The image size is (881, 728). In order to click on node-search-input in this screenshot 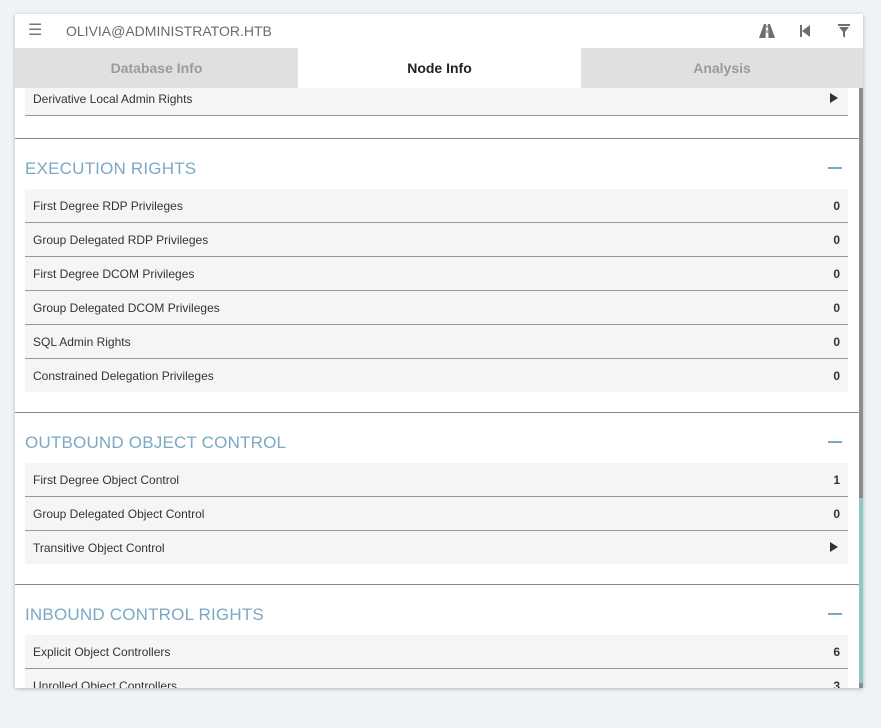, I will do `click(346, 31)`.